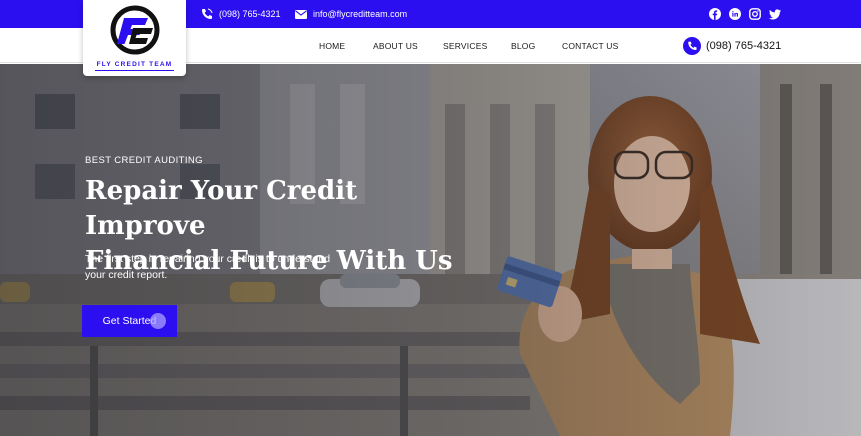 Image resolution: width=861 pixels, height=436 pixels. What do you see at coordinates (135, 30) in the screenshot?
I see `logo-emblem-icon` at bounding box center [135, 30].